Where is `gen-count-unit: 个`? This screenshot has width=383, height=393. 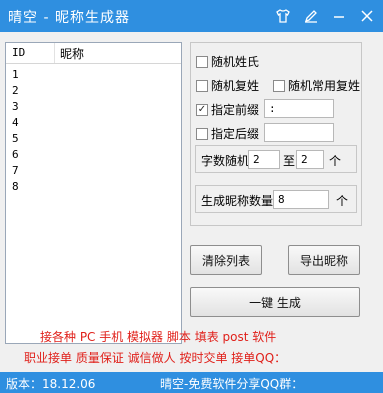
gen-count-unit: 个 is located at coordinates (342, 201).